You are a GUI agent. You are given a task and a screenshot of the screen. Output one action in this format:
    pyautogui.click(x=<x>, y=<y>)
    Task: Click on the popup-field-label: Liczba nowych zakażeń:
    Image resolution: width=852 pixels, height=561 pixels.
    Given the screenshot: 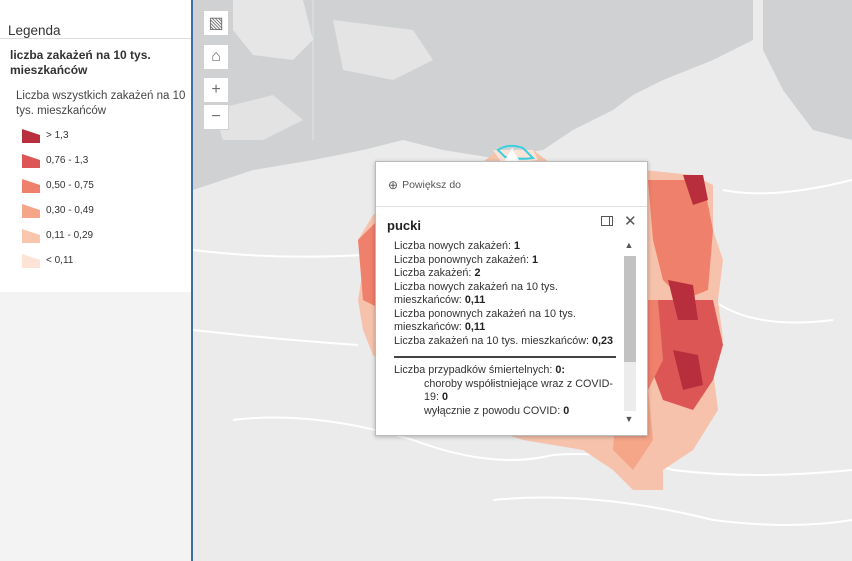 What is the action you would take?
    pyautogui.click(x=454, y=246)
    